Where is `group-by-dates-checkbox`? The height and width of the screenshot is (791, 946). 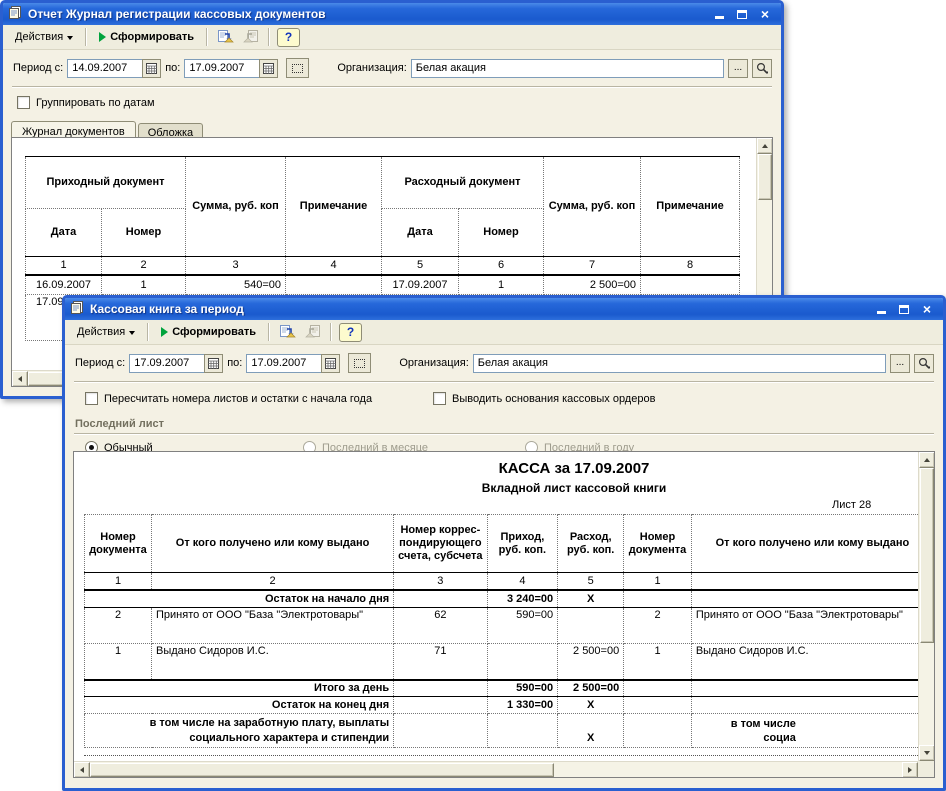
group-by-dates-checkbox is located at coordinates (23, 102).